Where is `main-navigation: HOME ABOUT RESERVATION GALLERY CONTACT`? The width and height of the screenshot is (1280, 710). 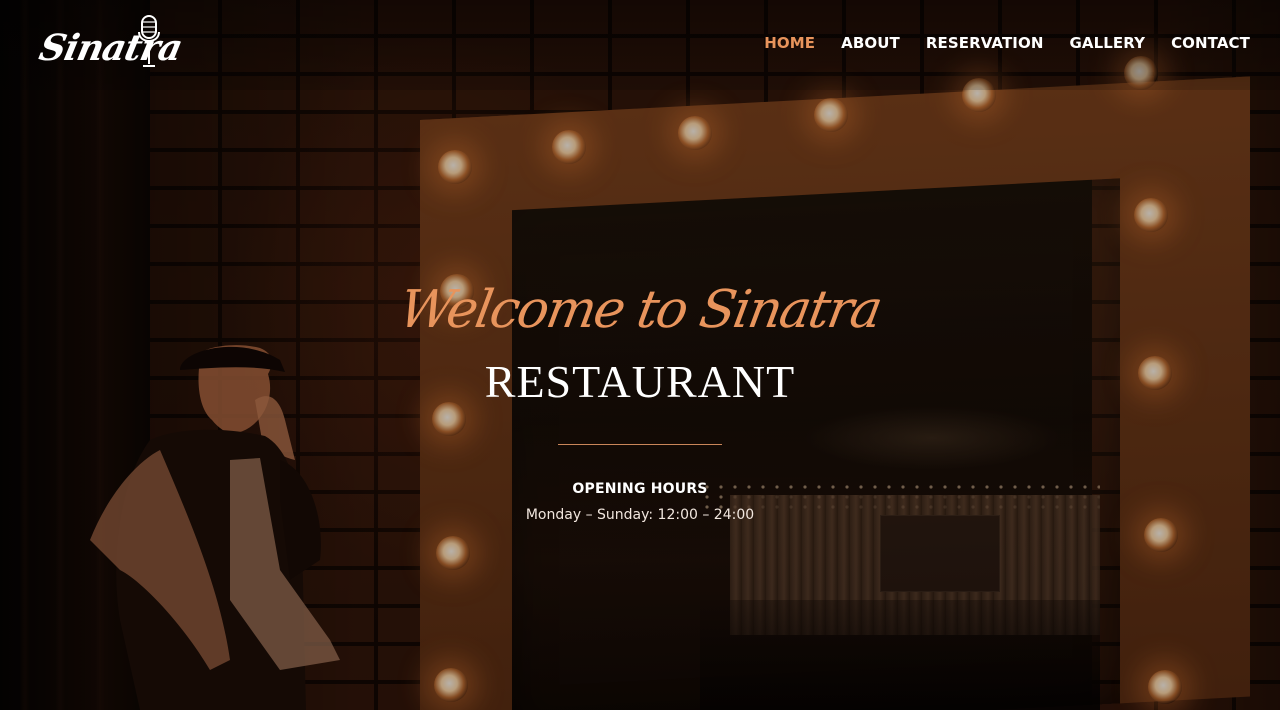
main-navigation: HOME ABOUT RESERVATION GALLERY CONTACT is located at coordinates (1007, 43).